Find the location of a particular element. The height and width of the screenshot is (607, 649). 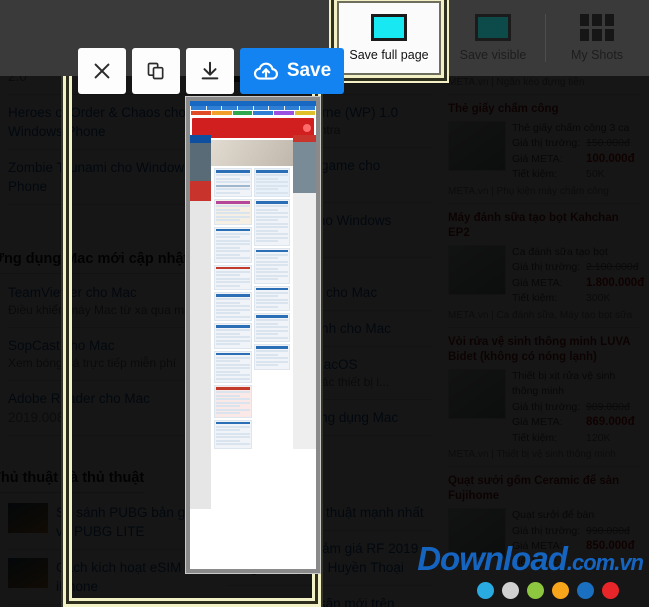

product-source: META.vn | Ngăn kéo đựng tiền is located at coordinates (516, 82).